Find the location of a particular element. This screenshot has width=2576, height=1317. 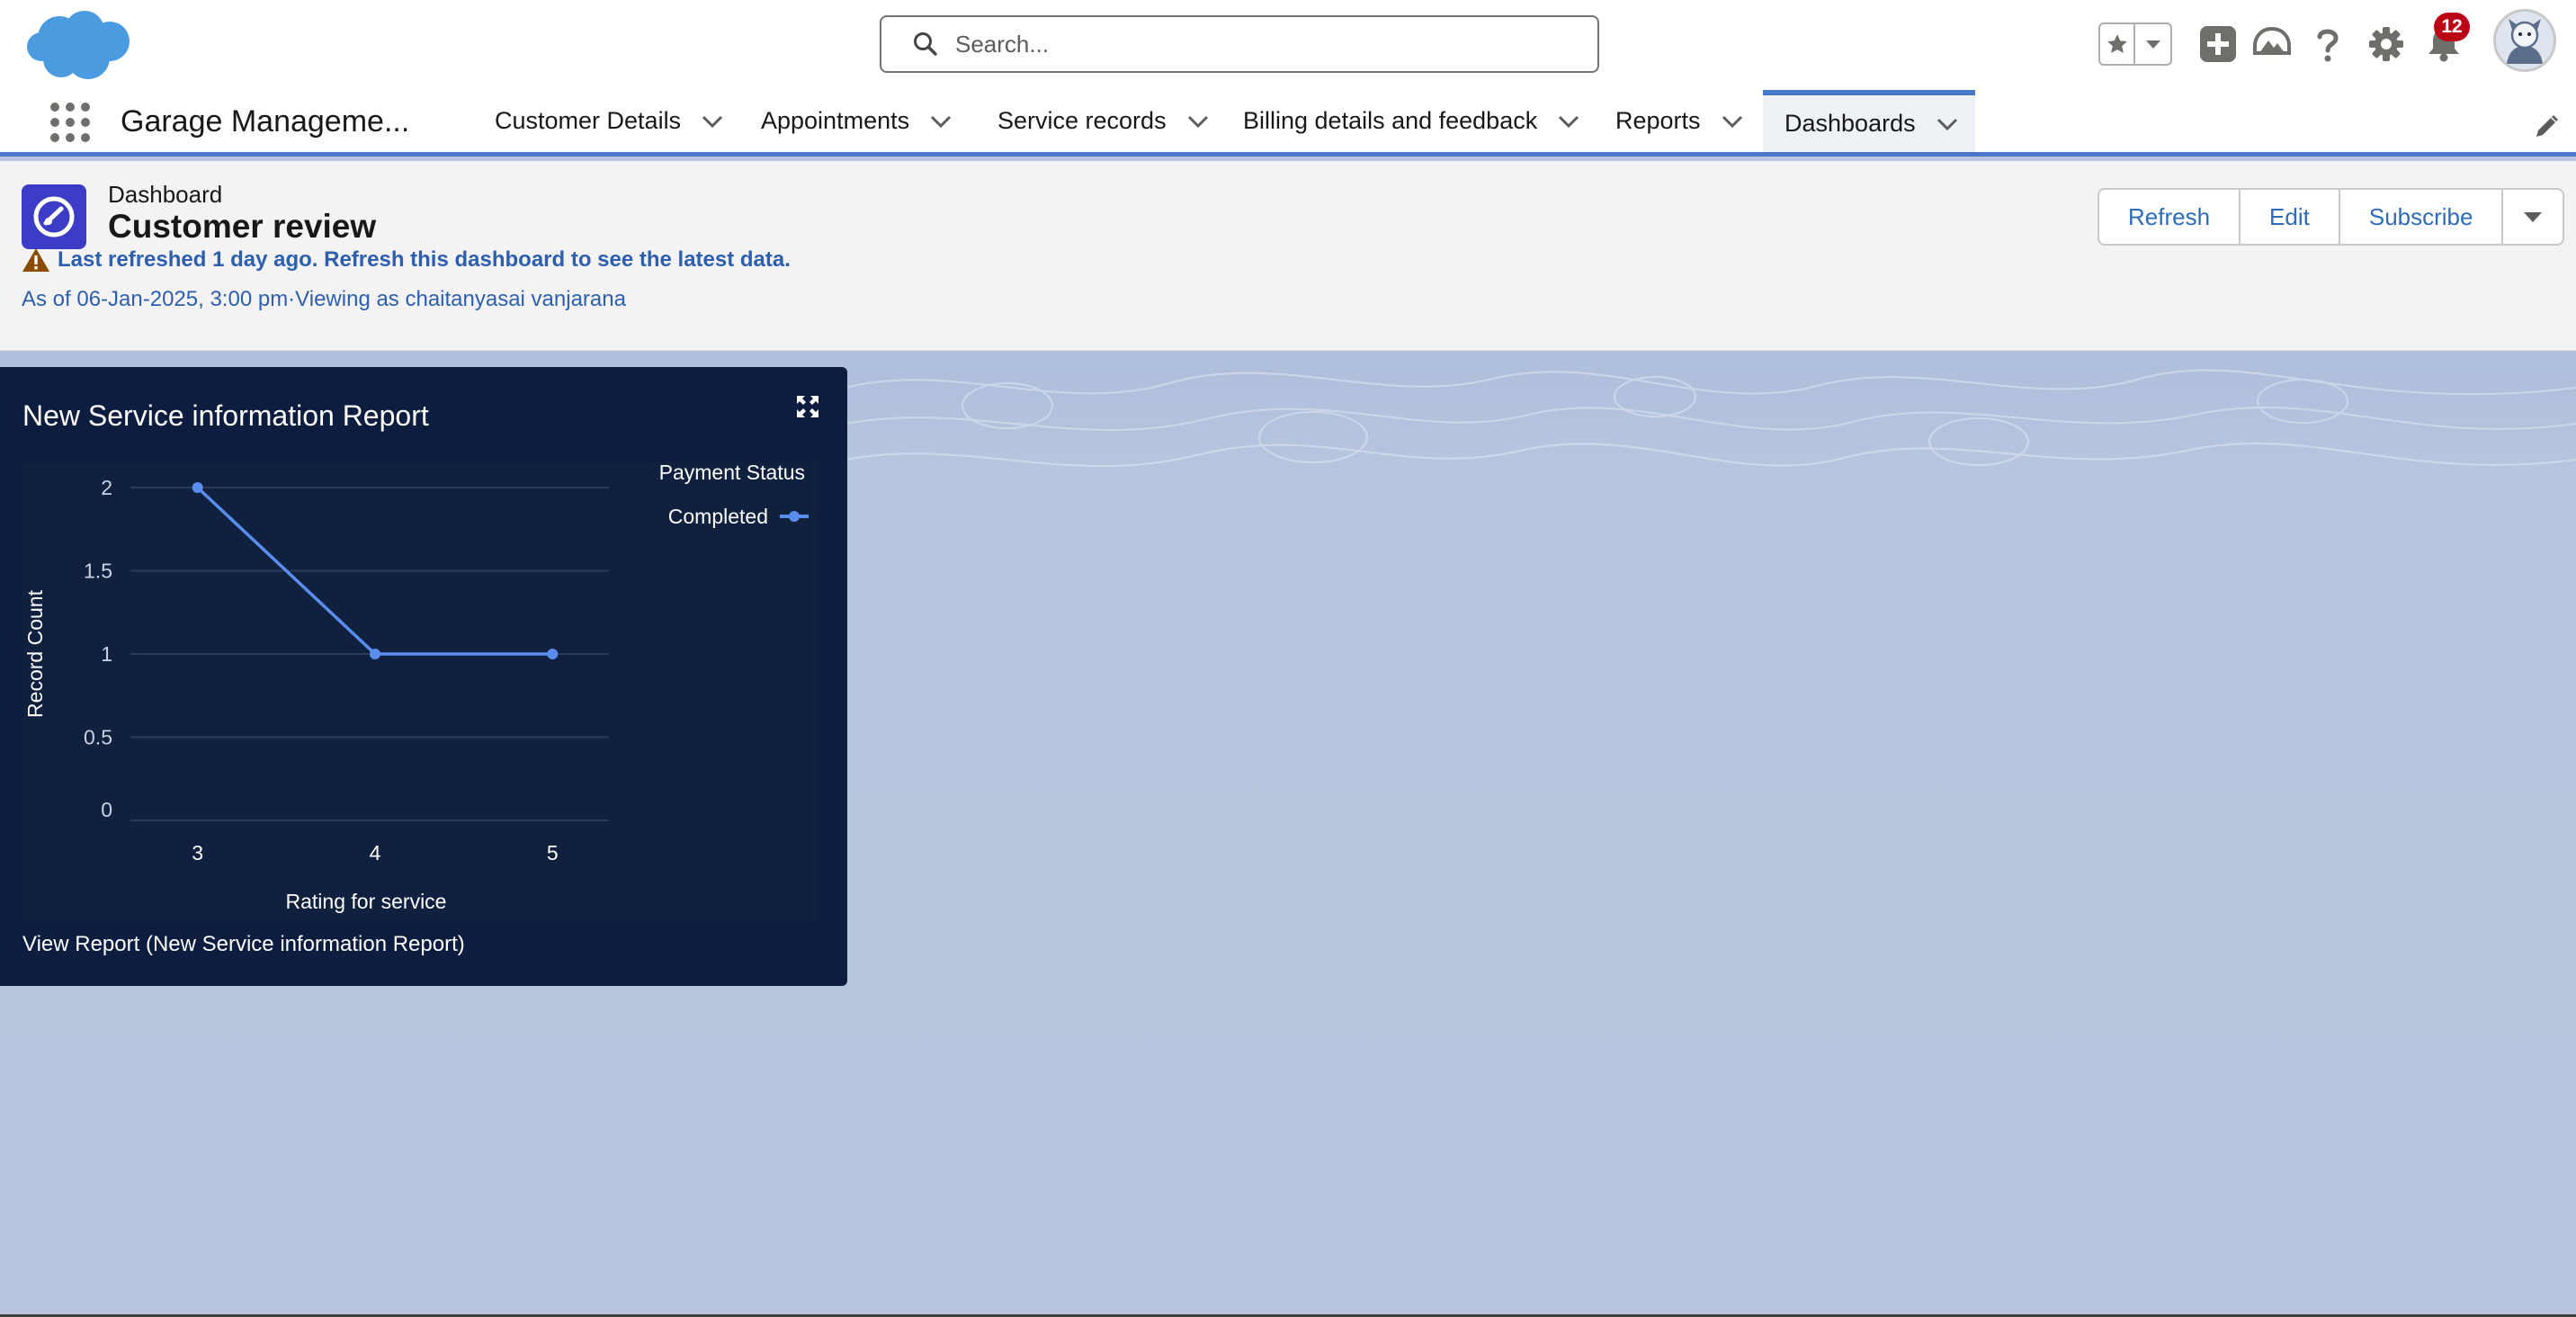

tab-label: Customer Details is located at coordinates (588, 120).